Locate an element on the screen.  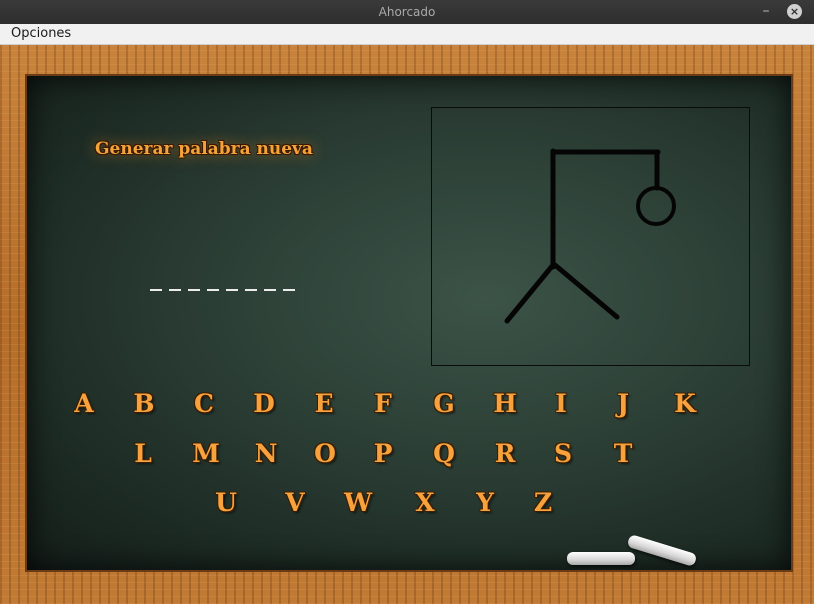
hangman-head is located at coordinates (656, 206).